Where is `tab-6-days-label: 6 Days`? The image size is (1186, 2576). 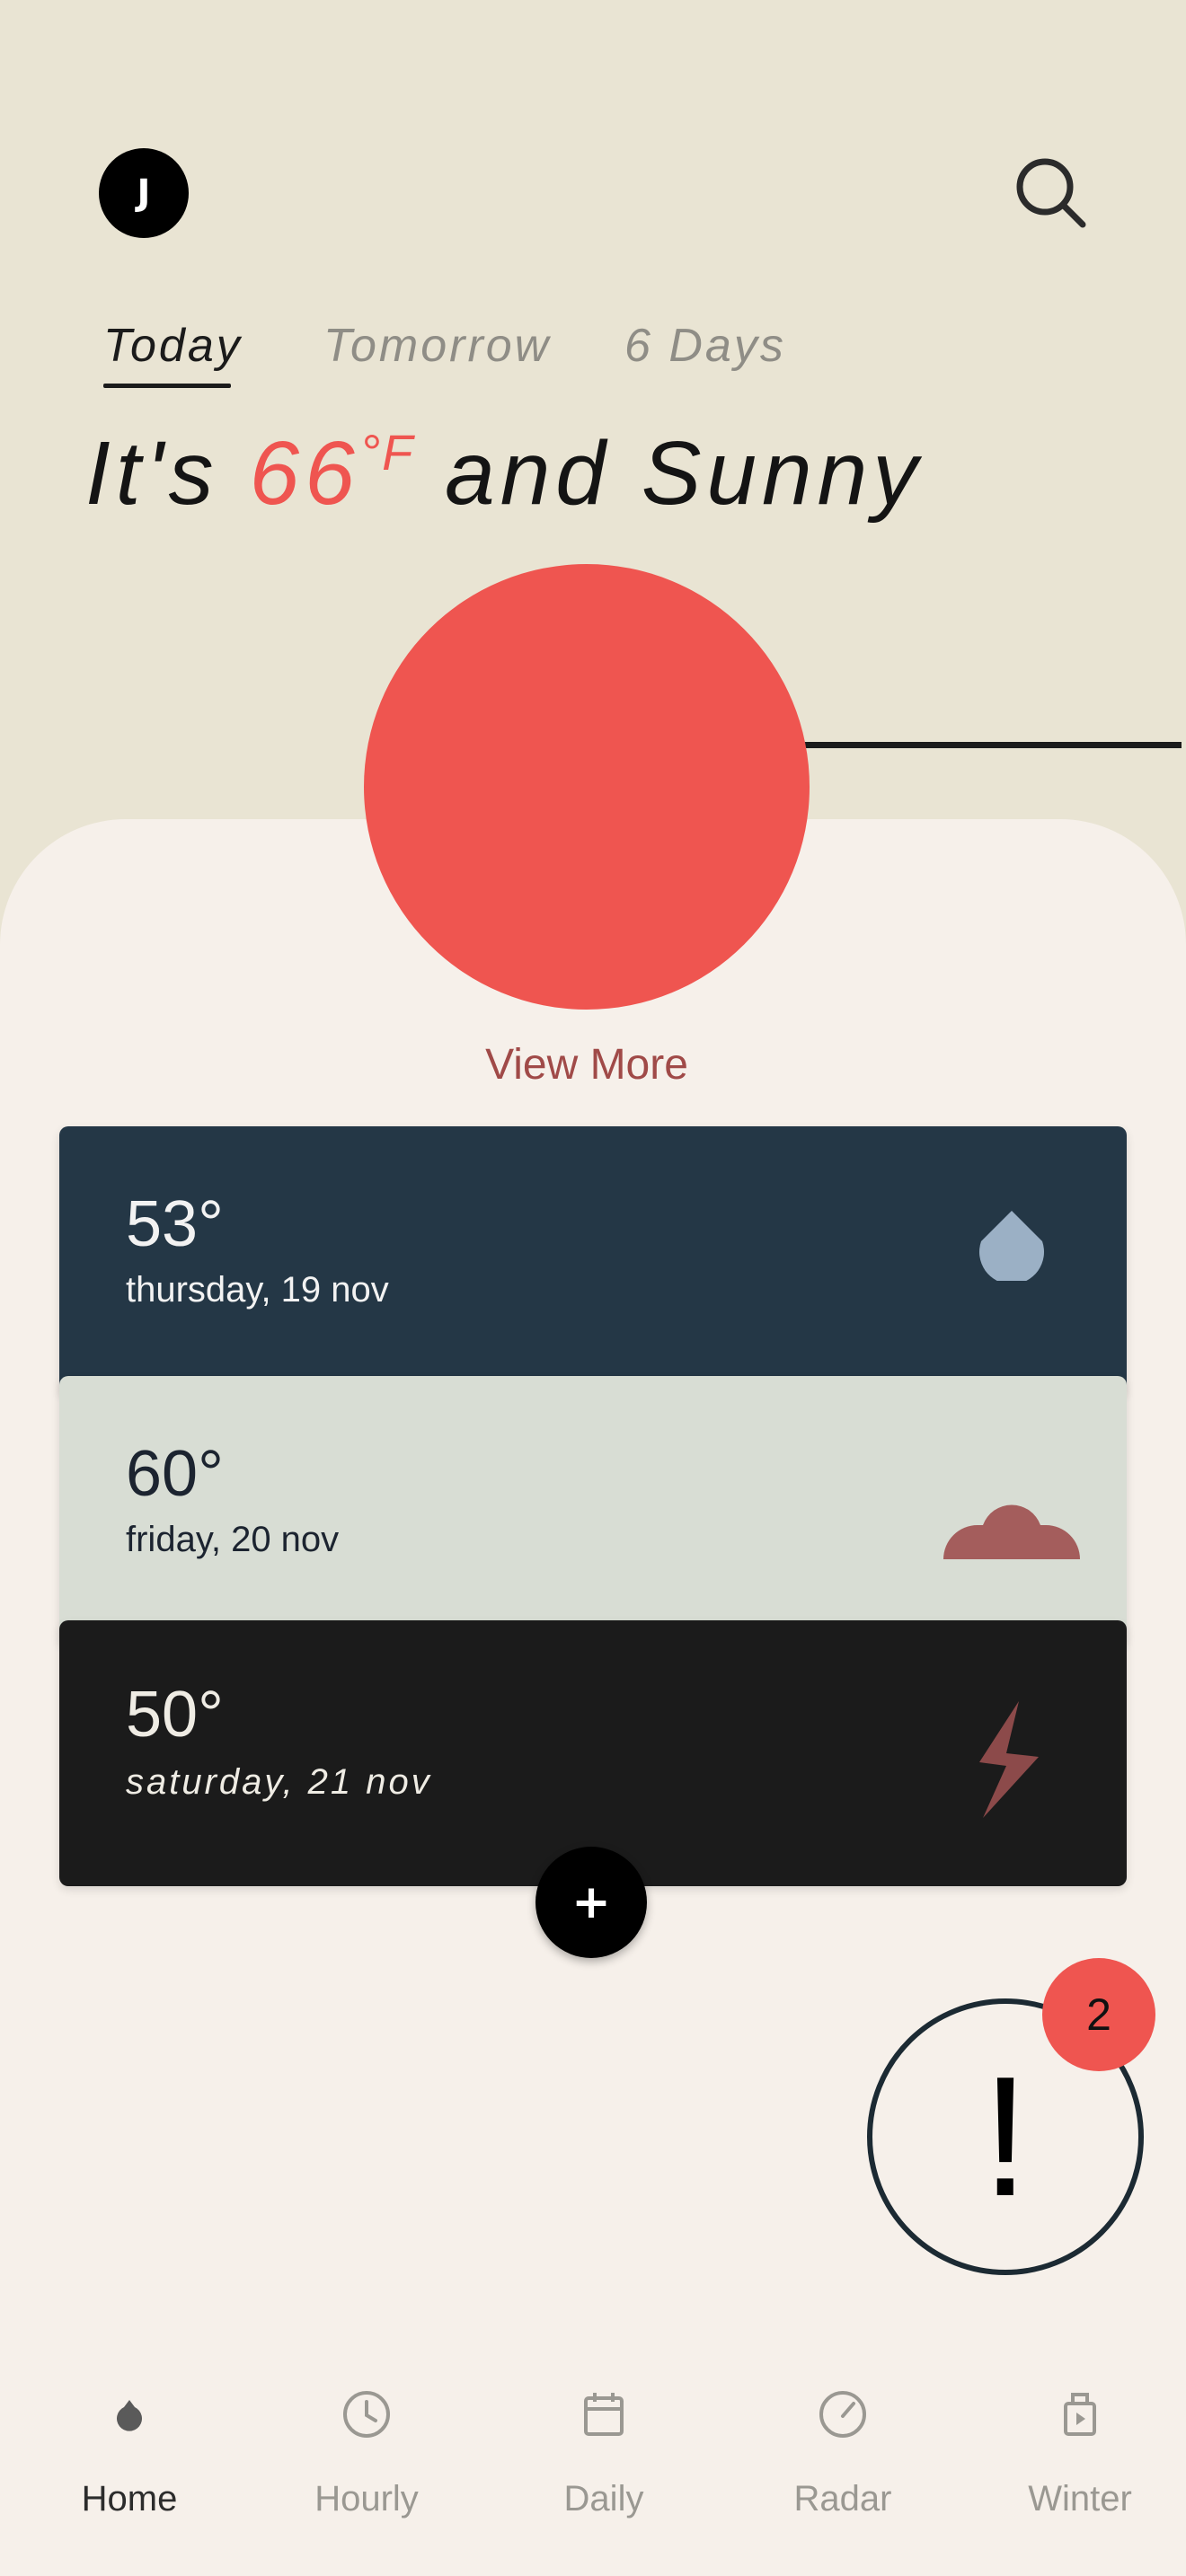
tab-6-days-label: 6 Days is located at coordinates (705, 346).